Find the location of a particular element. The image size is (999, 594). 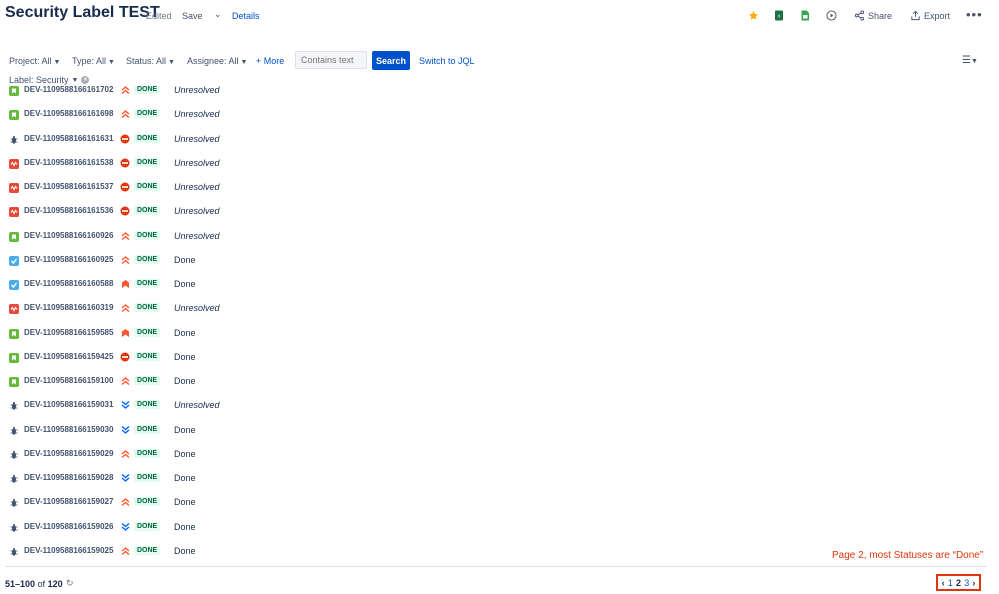

page-3-link: 3 is located at coordinates (966, 583).